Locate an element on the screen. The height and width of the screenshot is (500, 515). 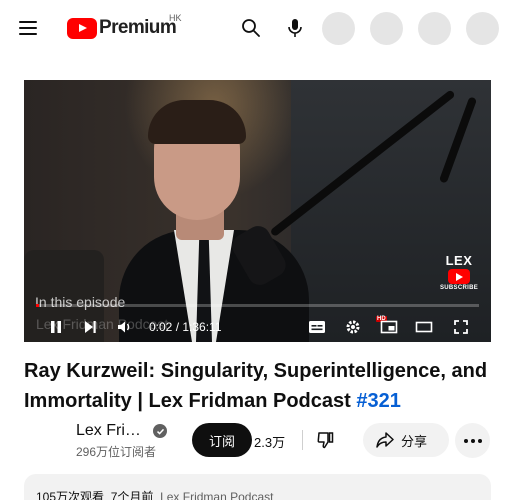
miniplayer-icon is located at coordinates (389, 327).